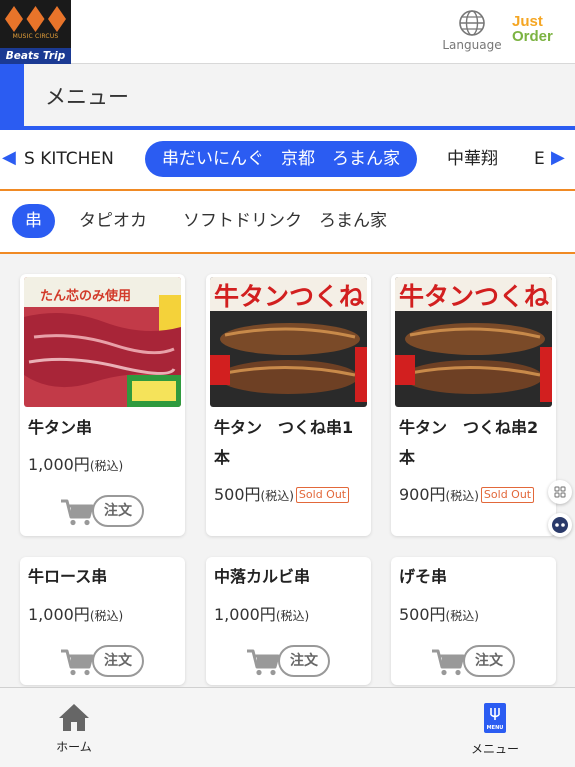  Describe the element at coordinates (102, 342) in the screenshot. I see `product-image: たん芯のみ使用` at that location.